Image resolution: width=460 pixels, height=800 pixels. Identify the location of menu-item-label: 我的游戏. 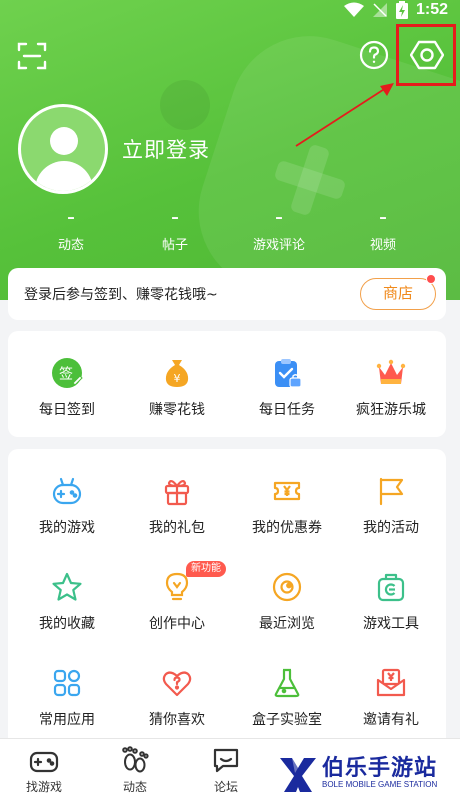
(67, 528).